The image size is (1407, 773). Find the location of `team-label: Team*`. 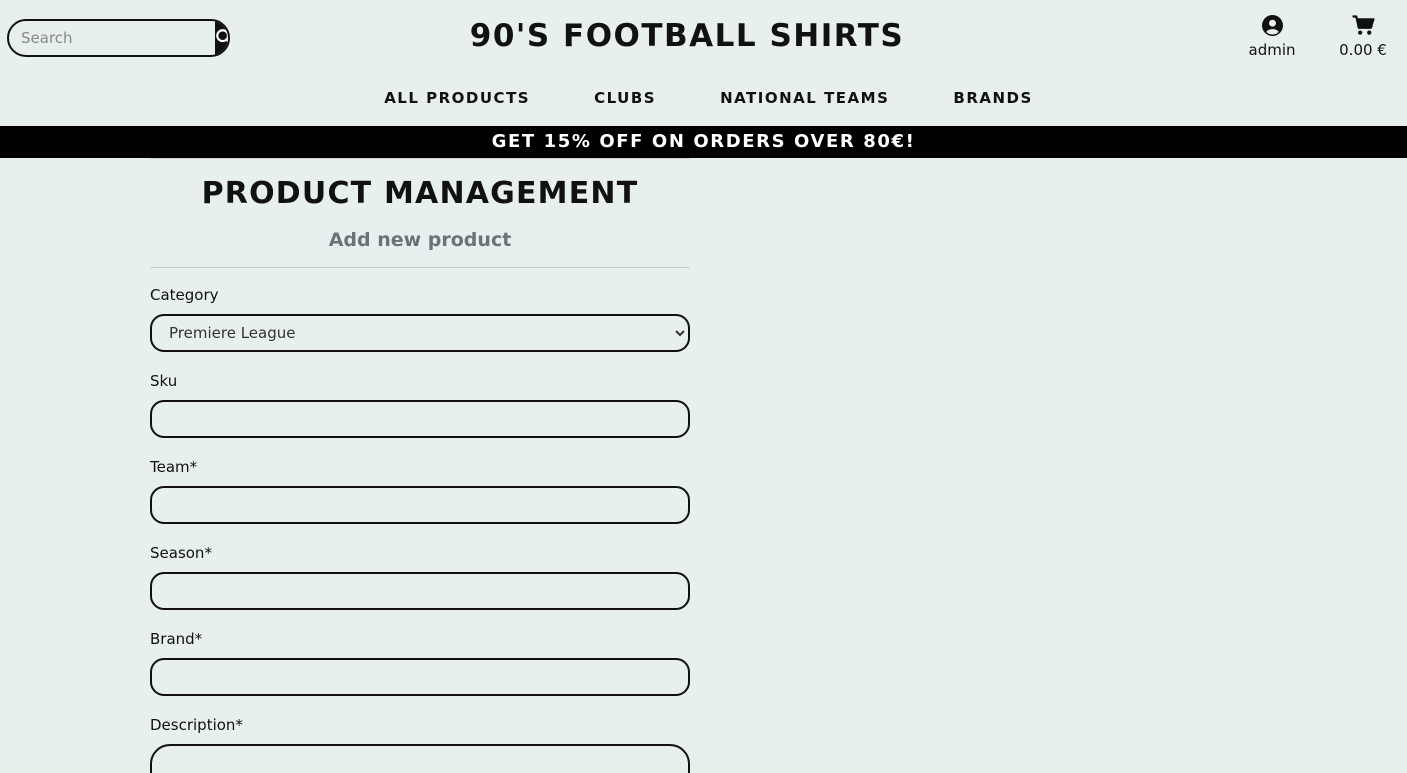

team-label: Team* is located at coordinates (174, 467).